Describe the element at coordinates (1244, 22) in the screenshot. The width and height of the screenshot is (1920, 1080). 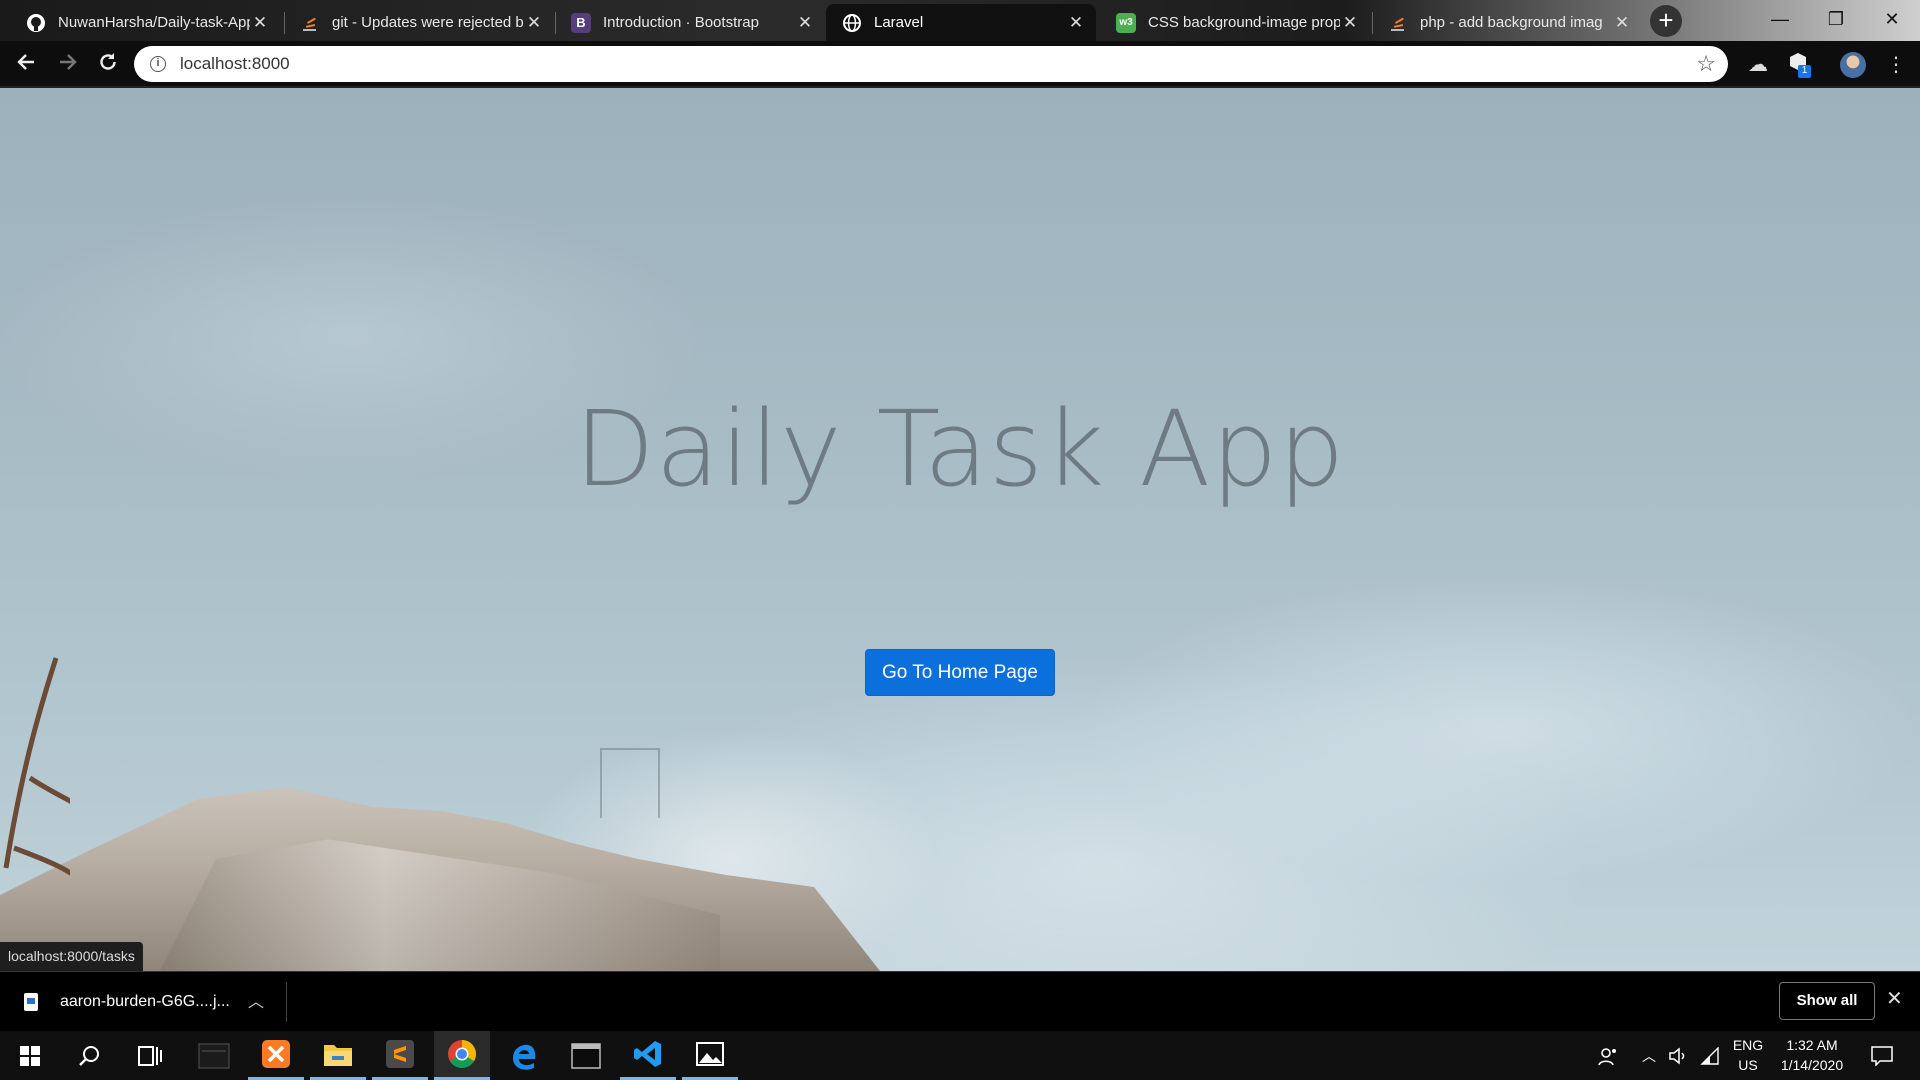
I see `tab-title: CSS background-image prop` at that location.